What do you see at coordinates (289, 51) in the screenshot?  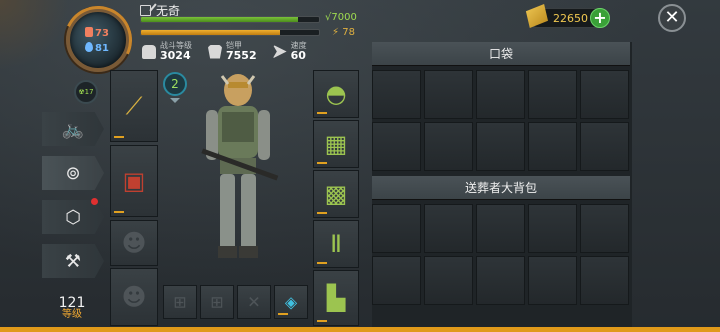 I see `stat-speed: 速度 60` at bounding box center [289, 51].